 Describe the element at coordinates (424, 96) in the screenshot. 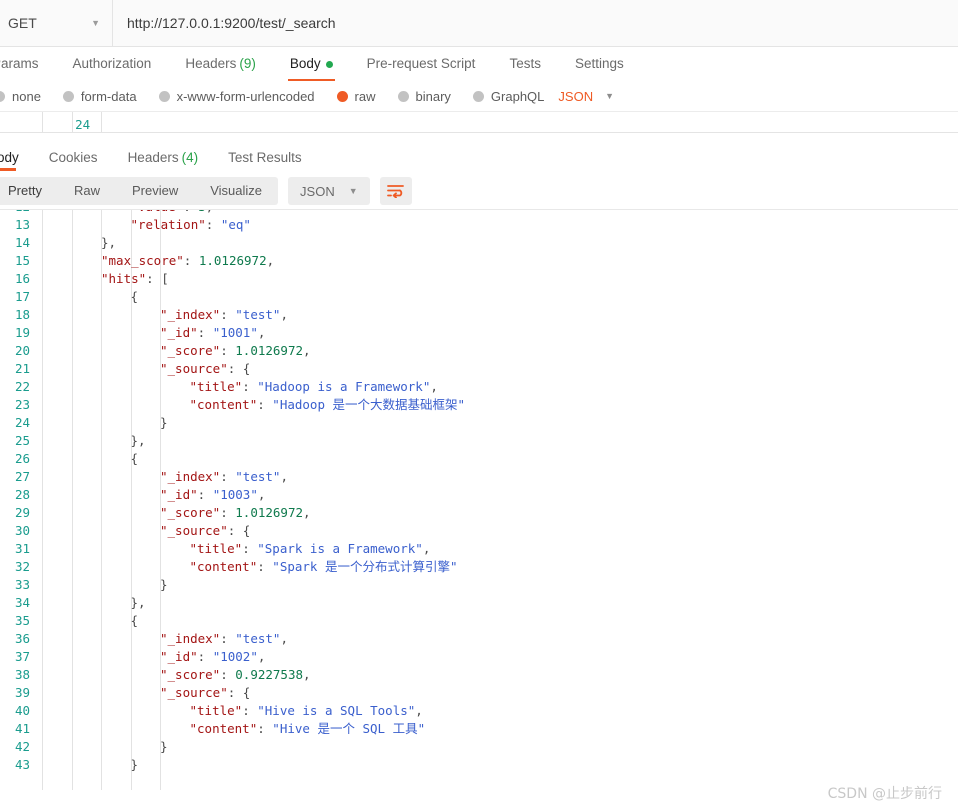

I see `body-type-binary: binary` at that location.